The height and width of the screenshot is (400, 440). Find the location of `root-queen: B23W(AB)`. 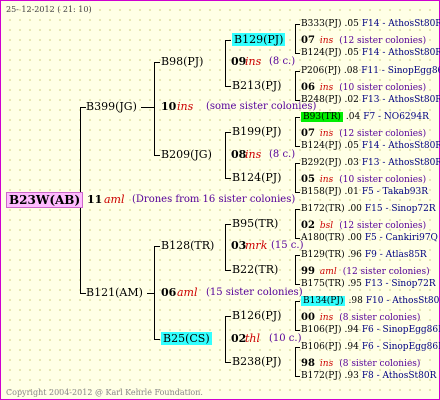

root-queen: B23W(AB) is located at coordinates (45, 200).